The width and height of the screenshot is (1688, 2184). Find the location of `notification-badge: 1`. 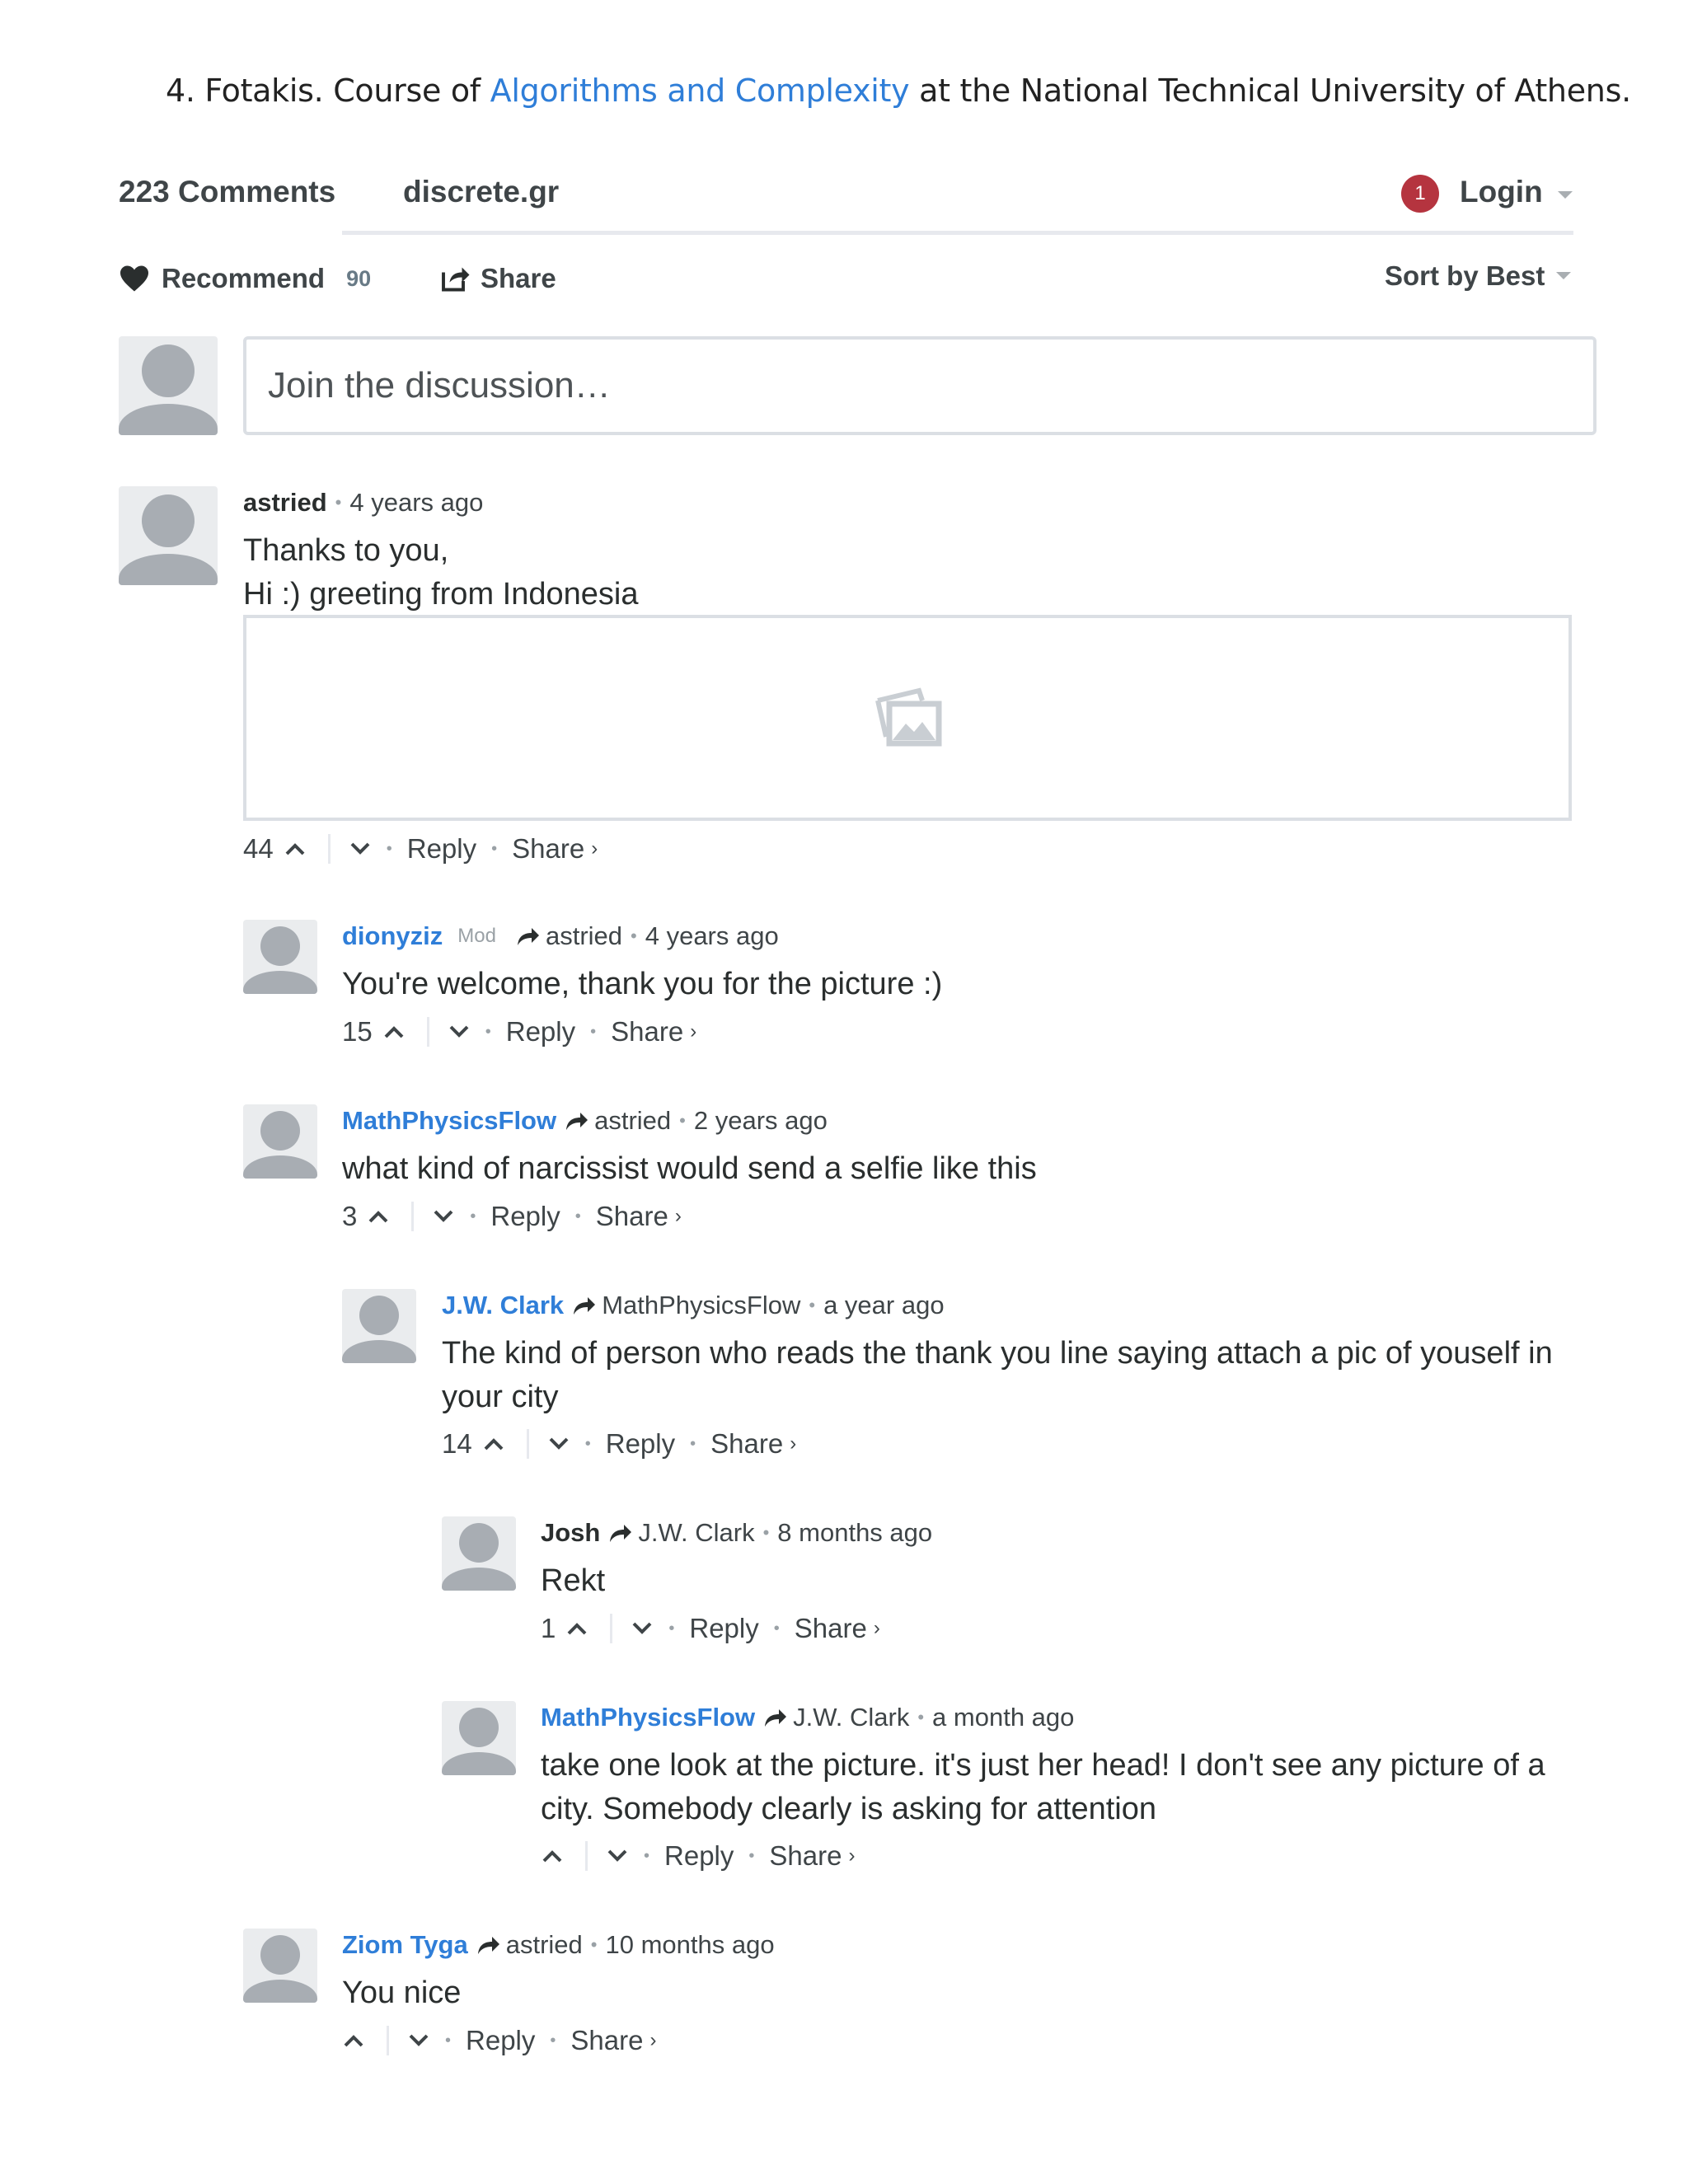

notification-badge: 1 is located at coordinates (1420, 194).